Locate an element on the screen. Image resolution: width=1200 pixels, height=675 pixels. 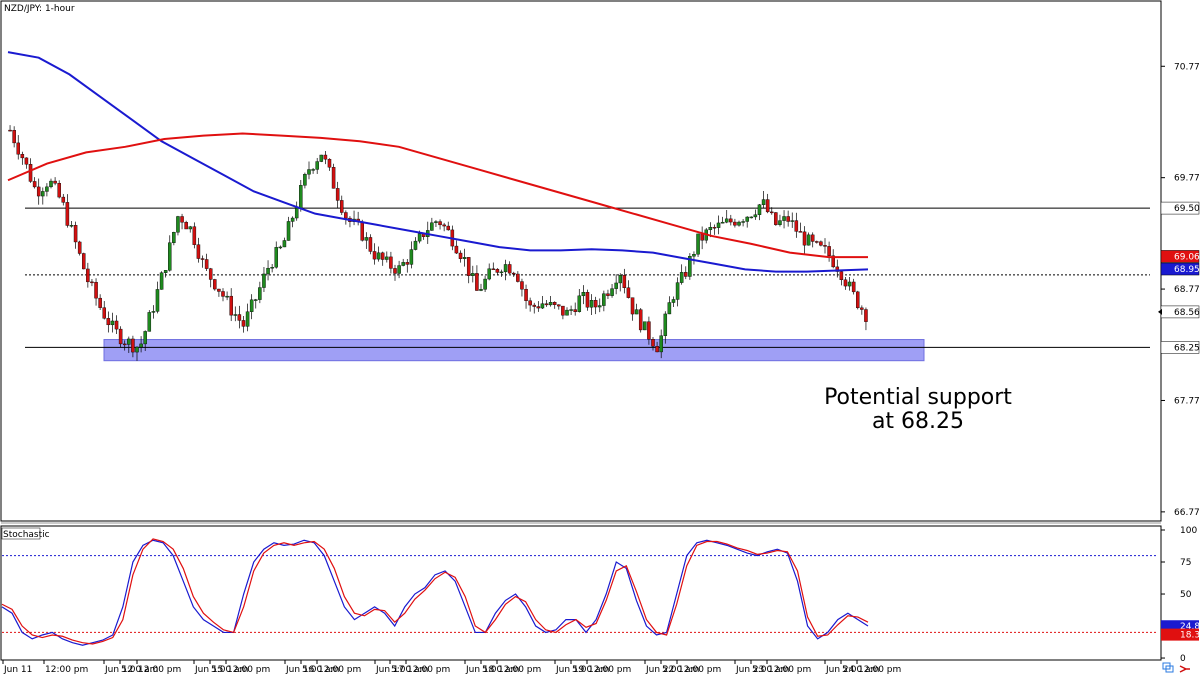
duplicate-icon is located at coordinates (1168, 667).